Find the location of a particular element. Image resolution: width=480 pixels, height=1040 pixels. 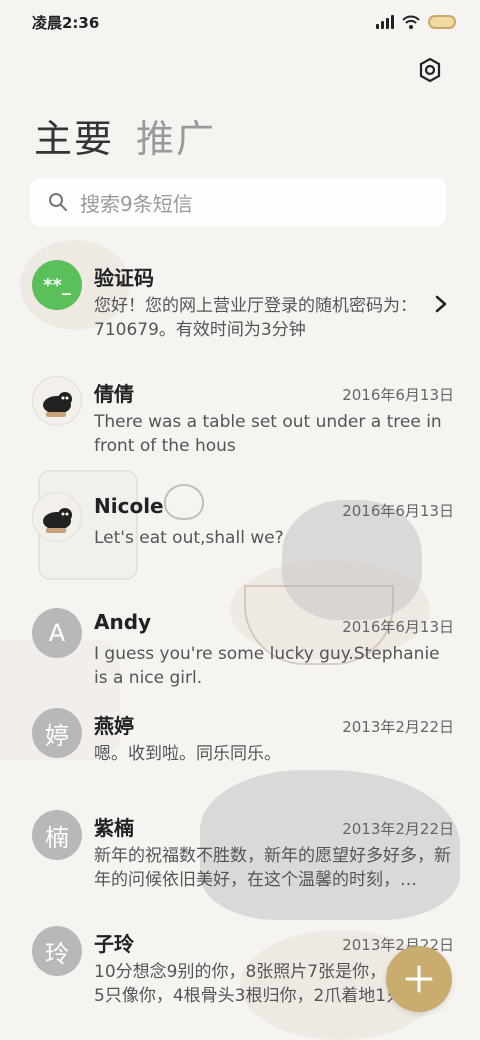

status-icons is located at coordinates (416, 22).